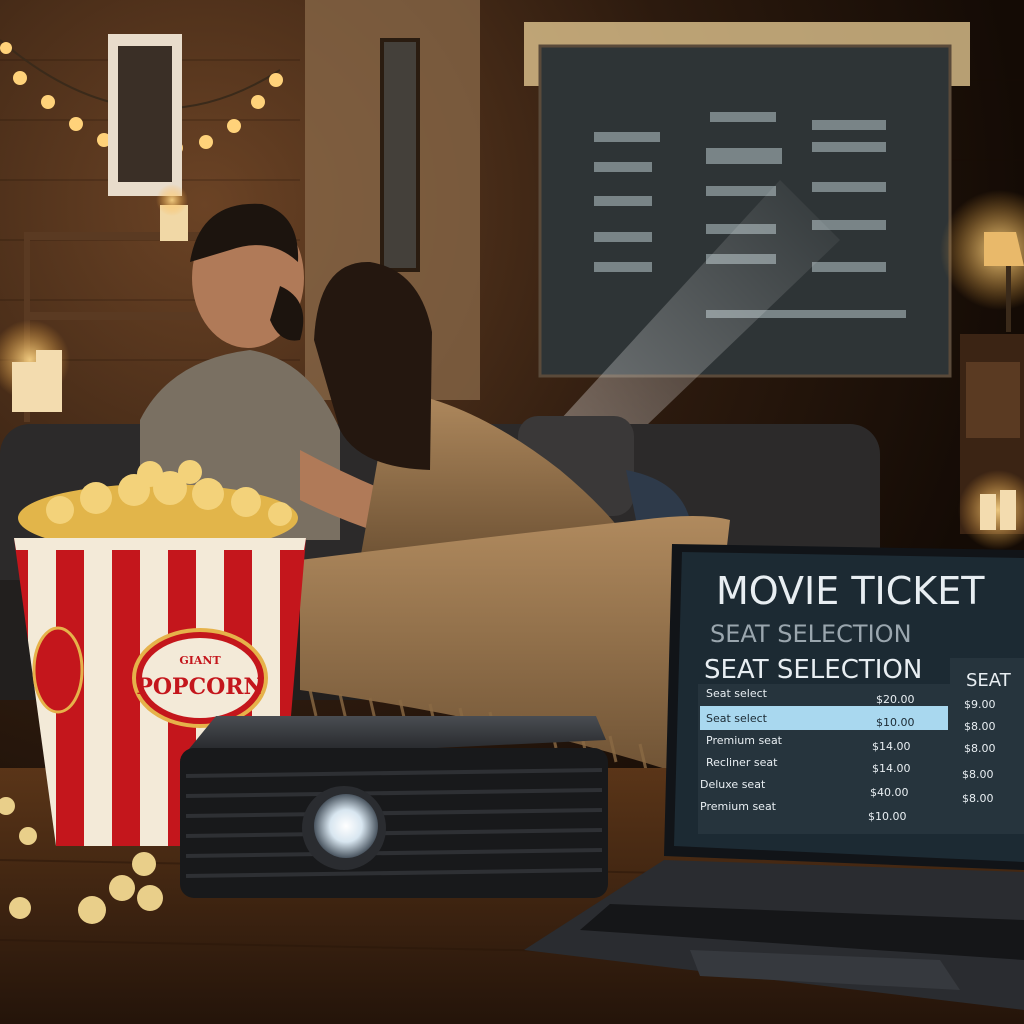 The width and height of the screenshot is (1024, 1024). I want to click on laptop-row-price: $40.00, so click(889, 792).